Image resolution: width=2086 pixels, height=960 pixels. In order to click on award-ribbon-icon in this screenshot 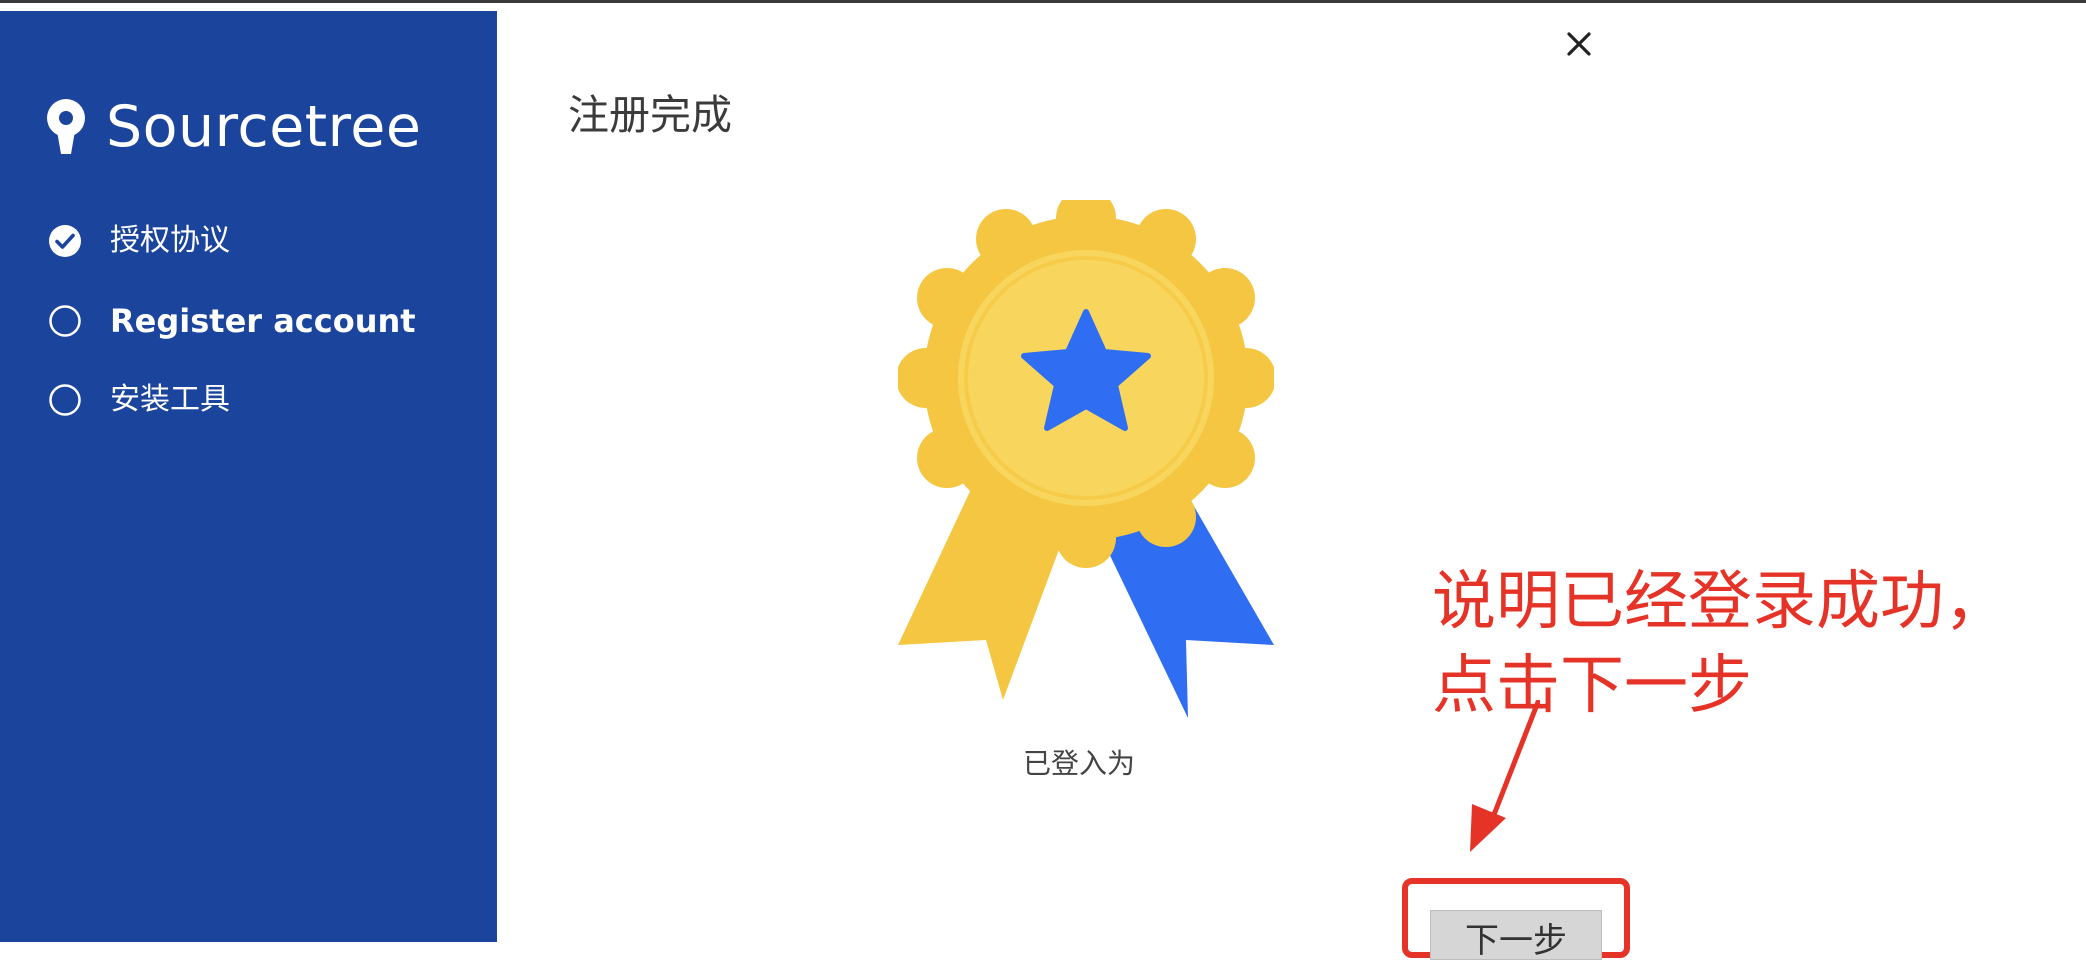, I will do `click(1086, 459)`.